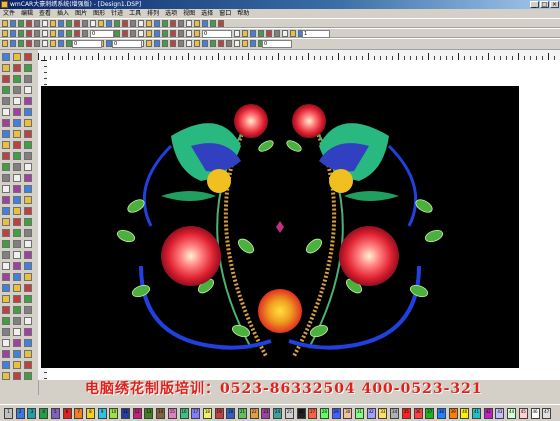 The width and height of the screenshot is (560, 421). What do you see at coordinates (406, 413) in the screenshot?
I see `color-swatch: 35` at bounding box center [406, 413].